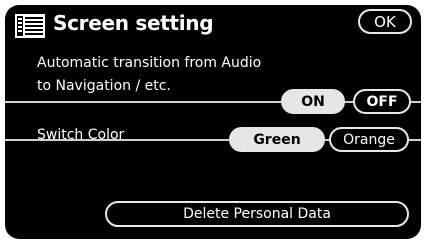  What do you see at coordinates (30, 26) in the screenshot?
I see `screen-setting-icon` at bounding box center [30, 26].